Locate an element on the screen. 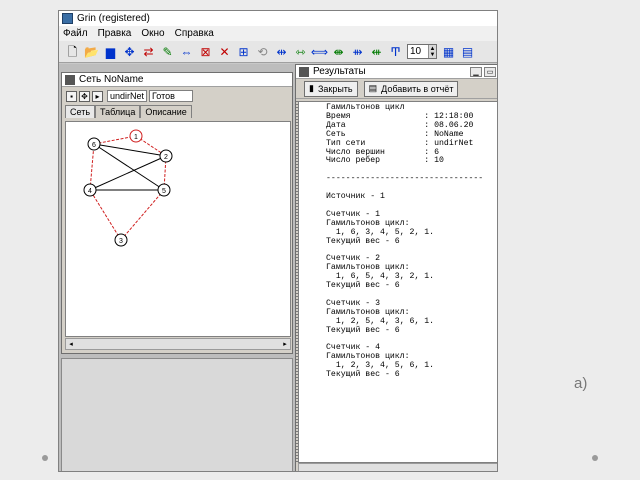  scroll-left-icon: ◂ is located at coordinates (71, 344).